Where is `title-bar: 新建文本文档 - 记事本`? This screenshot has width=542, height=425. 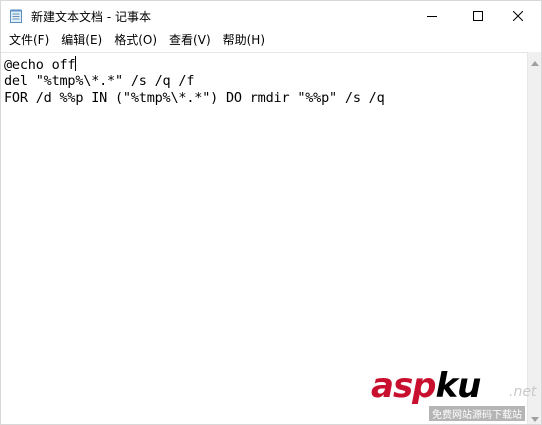 title-bar: 新建文本文档 - 记事本 is located at coordinates (271, 15).